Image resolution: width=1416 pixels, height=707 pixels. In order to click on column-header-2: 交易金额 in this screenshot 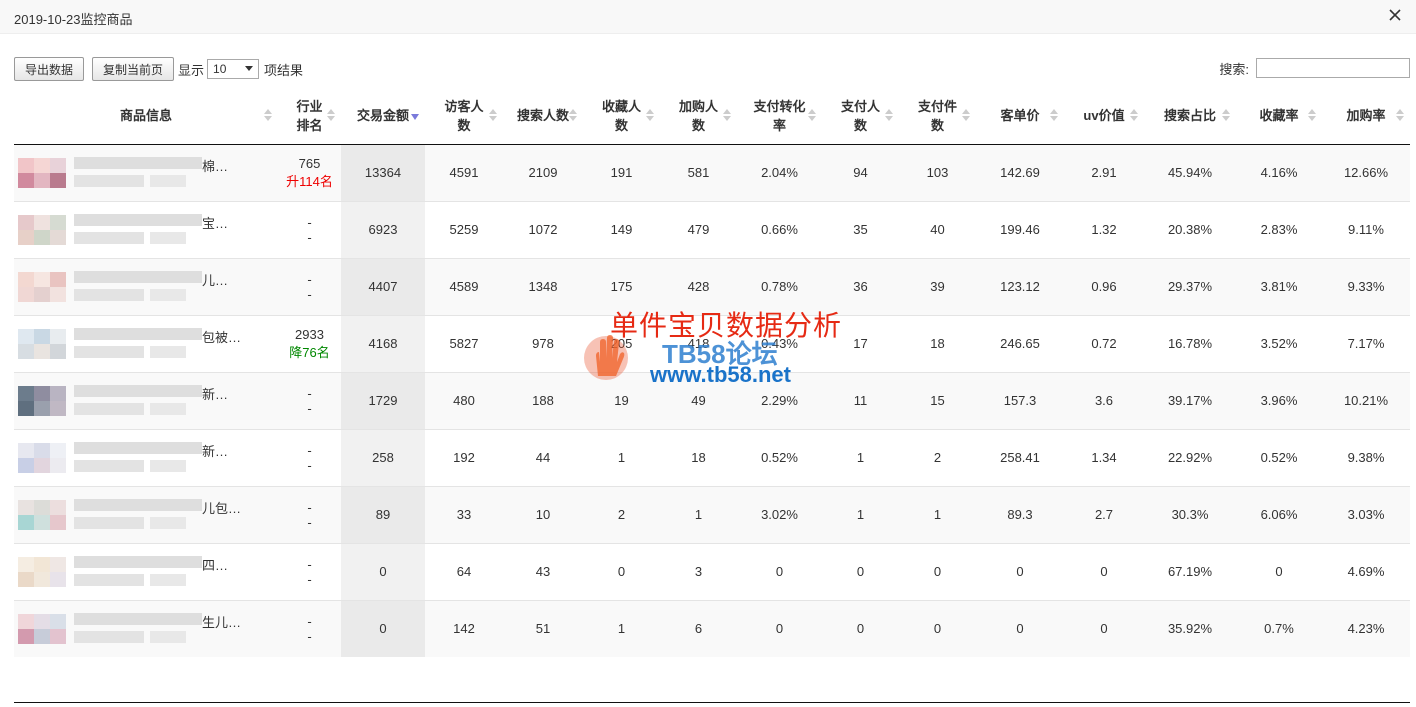, I will do `click(383, 116)`.